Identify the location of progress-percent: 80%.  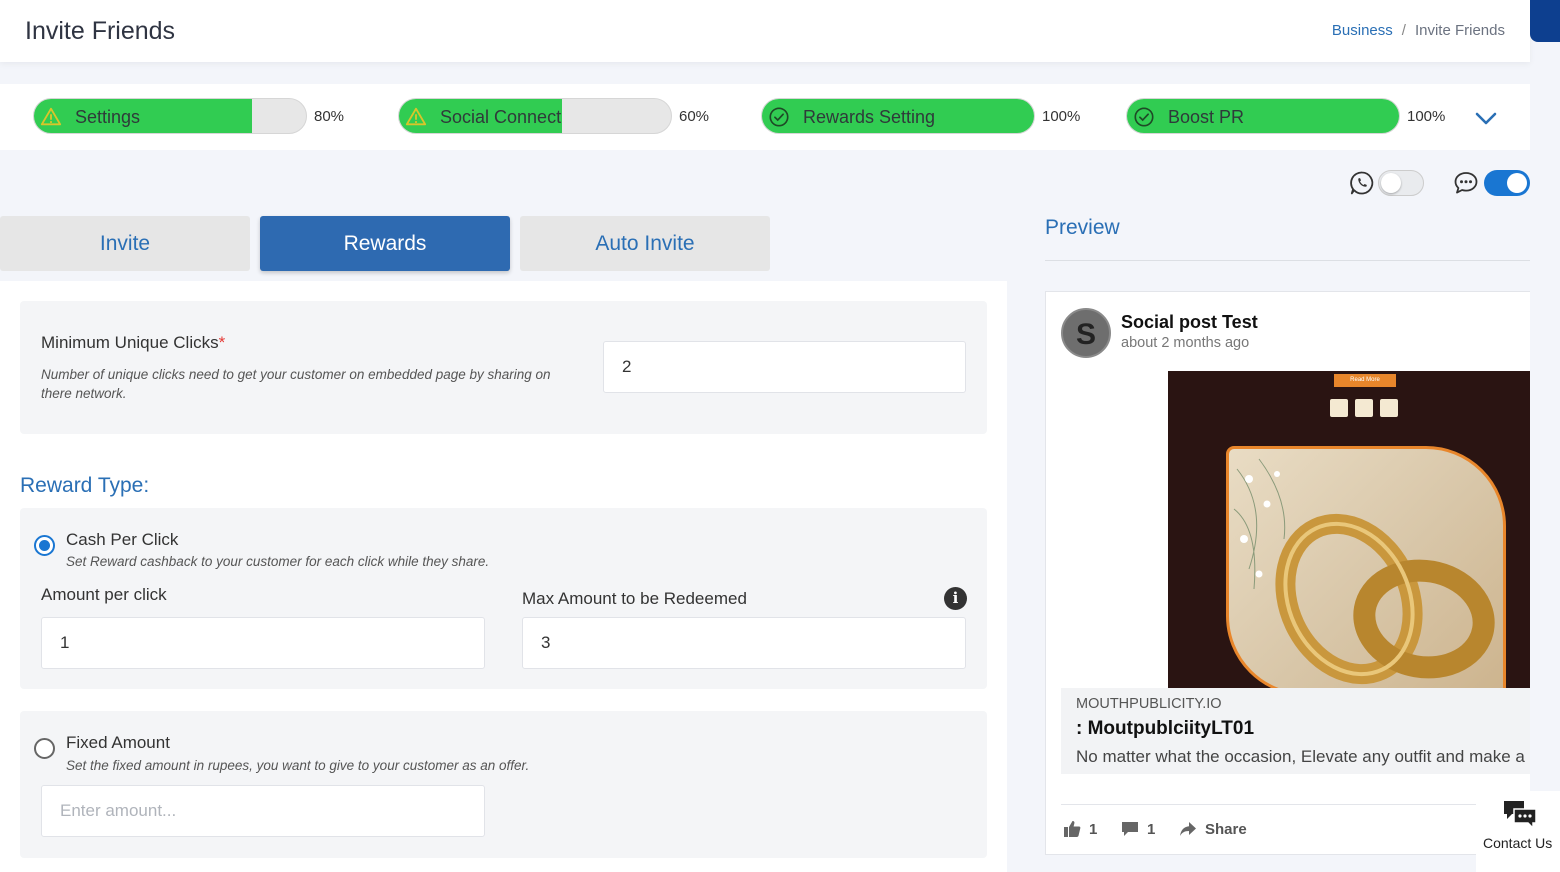
(329, 116).